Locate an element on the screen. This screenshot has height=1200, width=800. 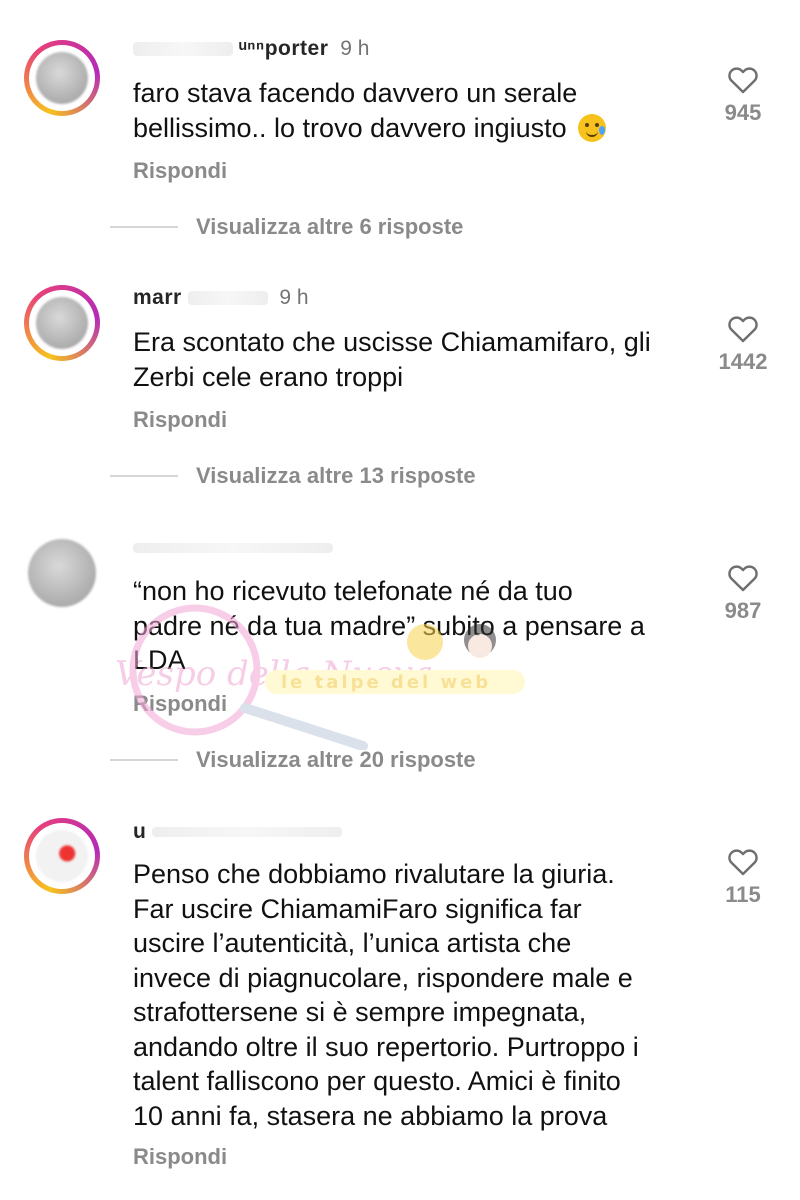
comment-meta: u is located at coordinates (238, 832).